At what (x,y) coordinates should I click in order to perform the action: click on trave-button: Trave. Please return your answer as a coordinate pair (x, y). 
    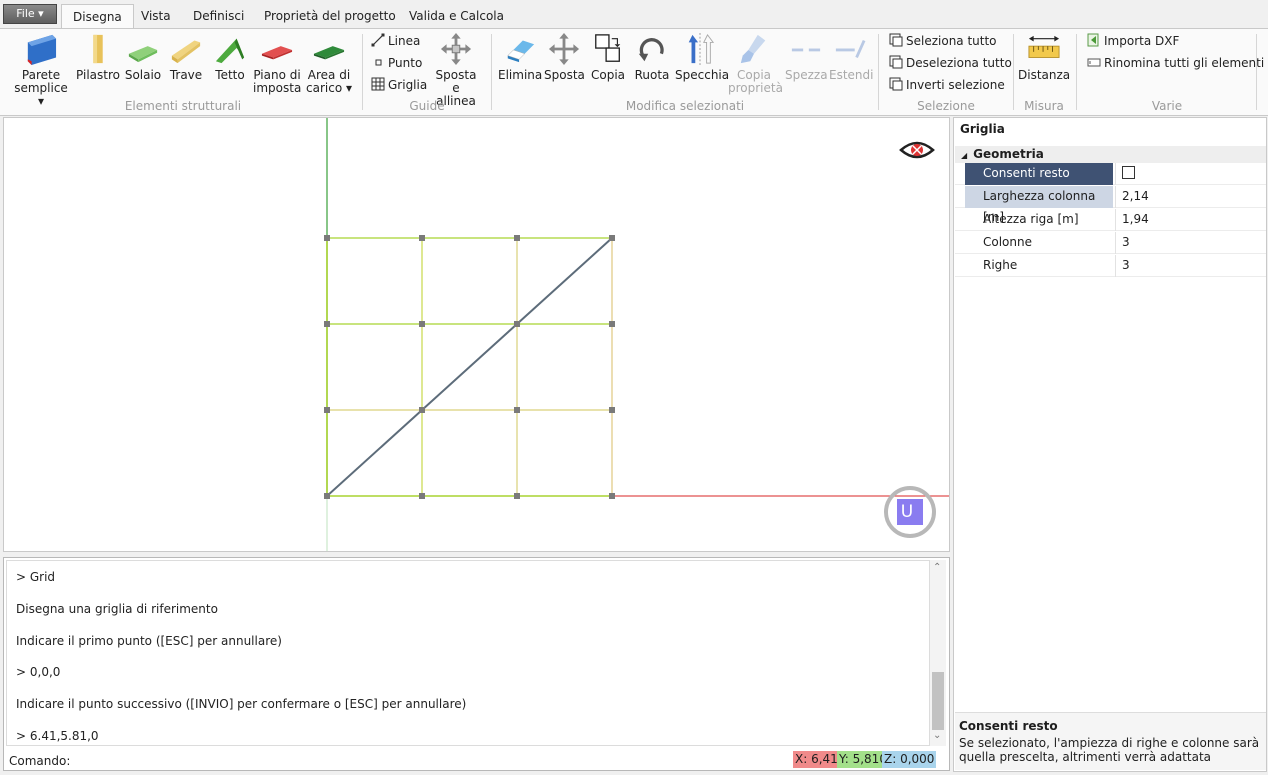
    Looking at the image, I should click on (186, 57).